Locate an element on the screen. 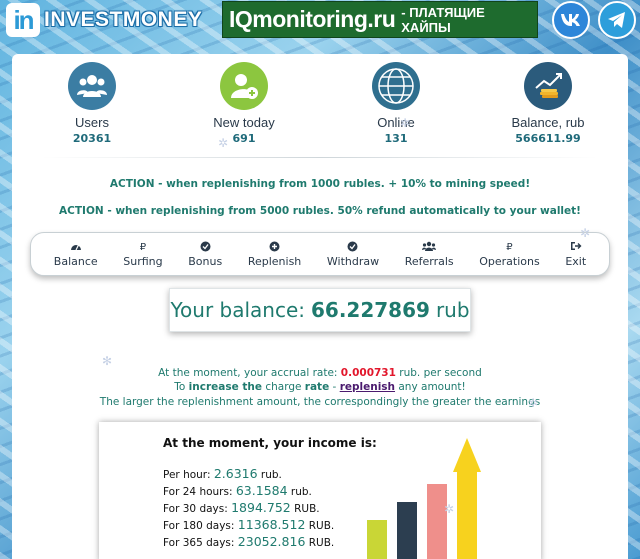  hint-d: rate is located at coordinates (317, 387).